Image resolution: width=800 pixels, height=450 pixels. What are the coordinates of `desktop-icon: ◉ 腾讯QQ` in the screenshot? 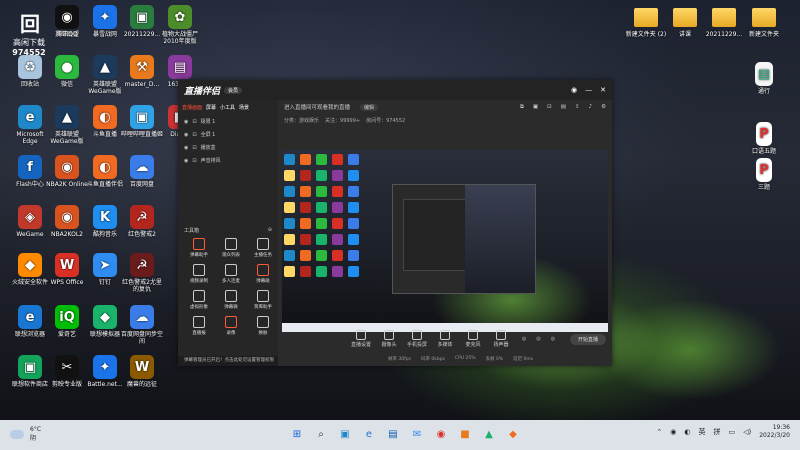 It's located at (67, 21).